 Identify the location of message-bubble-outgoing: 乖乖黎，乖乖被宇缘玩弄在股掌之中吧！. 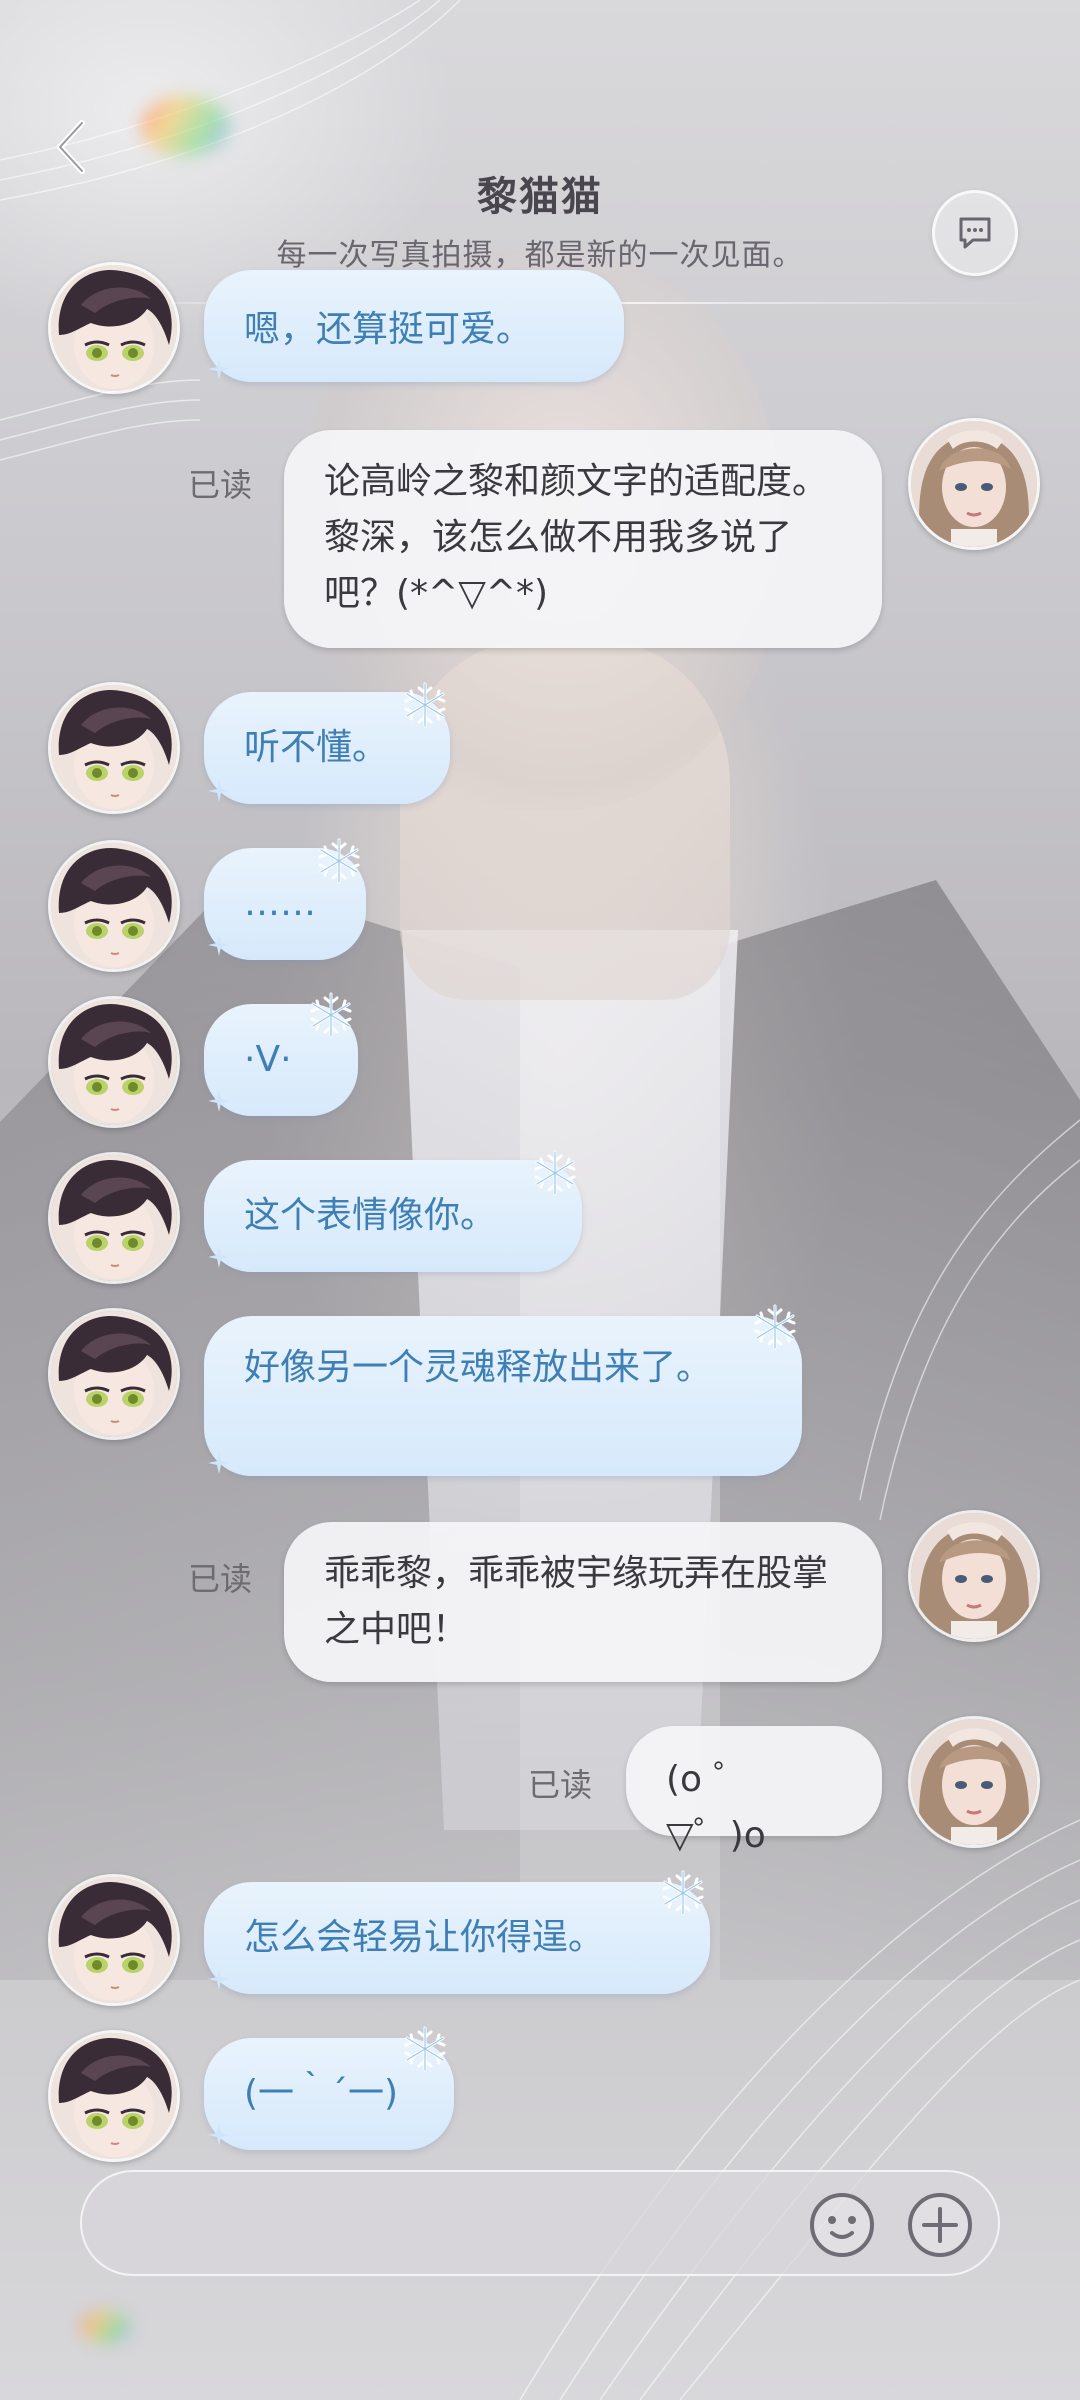
(583, 1602).